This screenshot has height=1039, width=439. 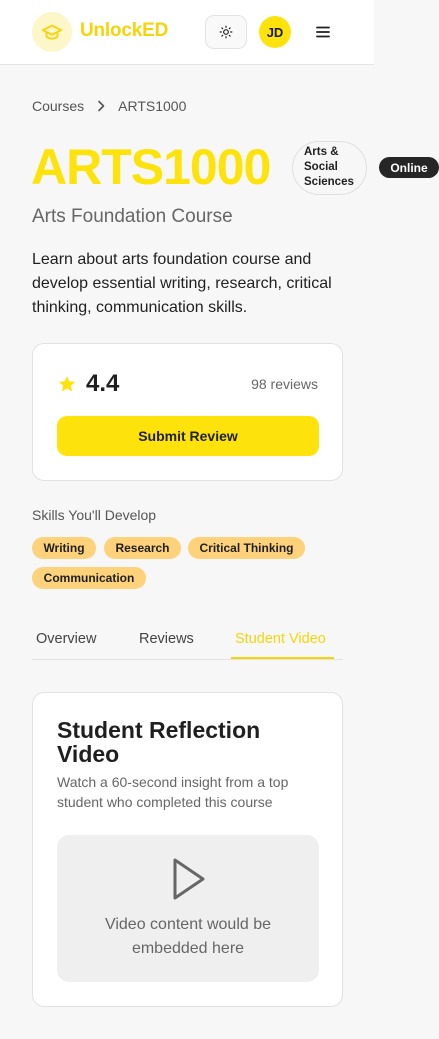 What do you see at coordinates (189, 879) in the screenshot?
I see `play-icon` at bounding box center [189, 879].